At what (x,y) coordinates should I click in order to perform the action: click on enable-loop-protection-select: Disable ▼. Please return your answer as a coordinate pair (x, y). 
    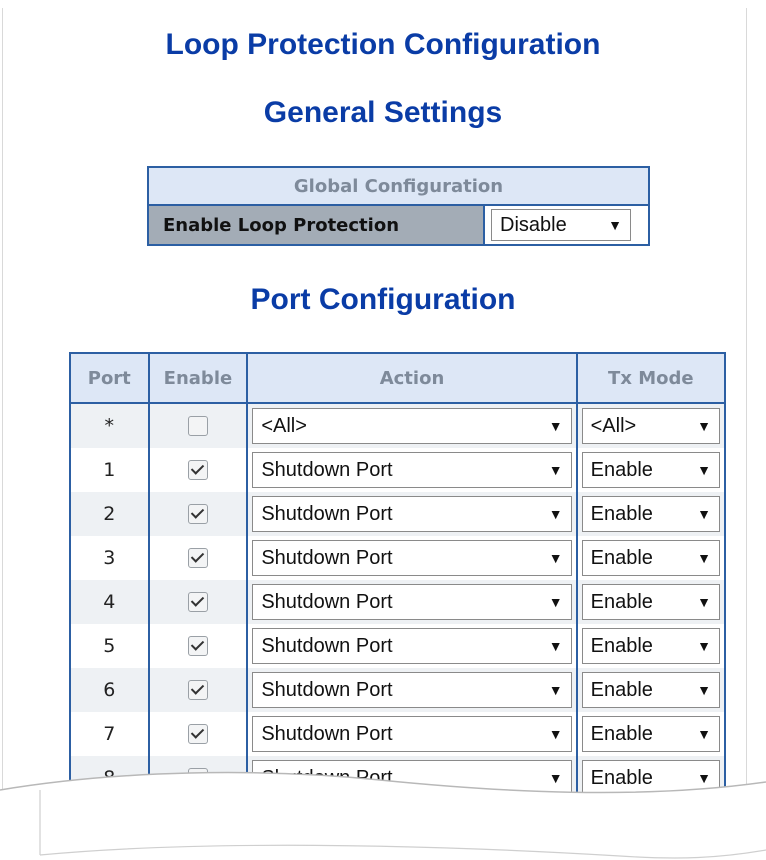
    Looking at the image, I should click on (561, 225).